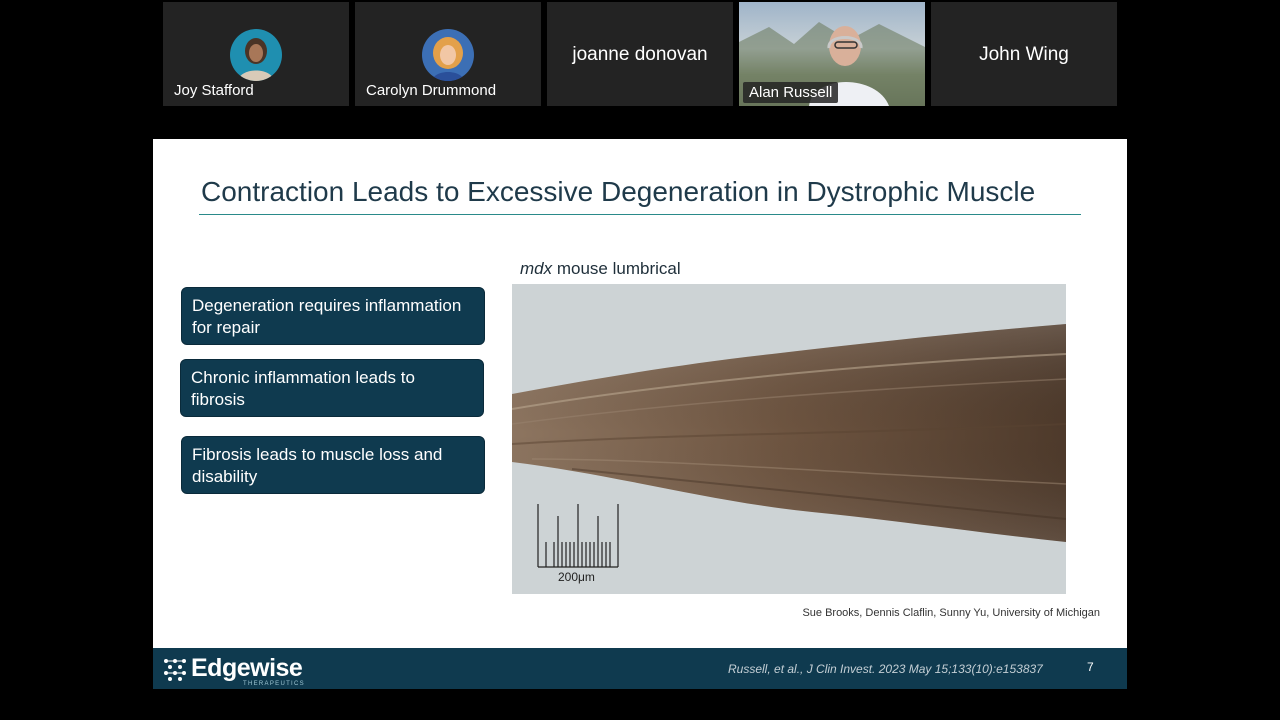 The image size is (1280, 720). I want to click on scale-bar-label: 200μm, so click(576, 577).